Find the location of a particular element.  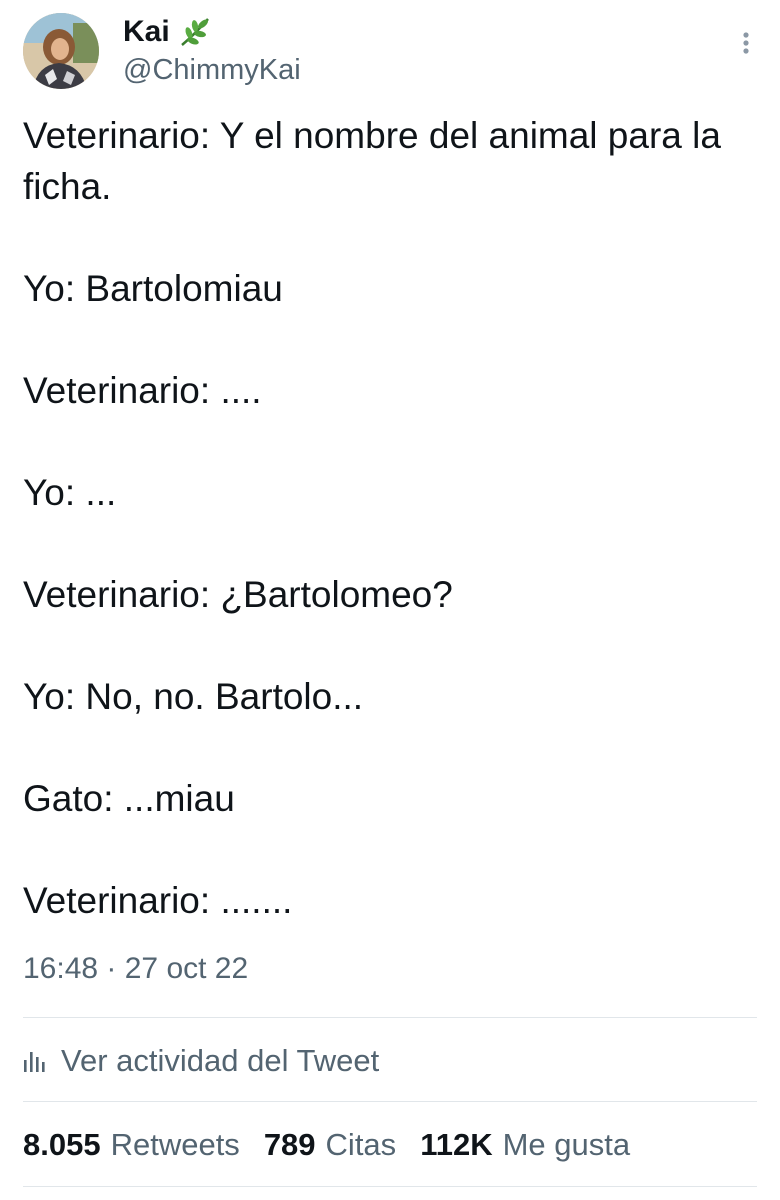

tweet-line: Veterinario: ¿Bartolomeo? is located at coordinates (238, 594).